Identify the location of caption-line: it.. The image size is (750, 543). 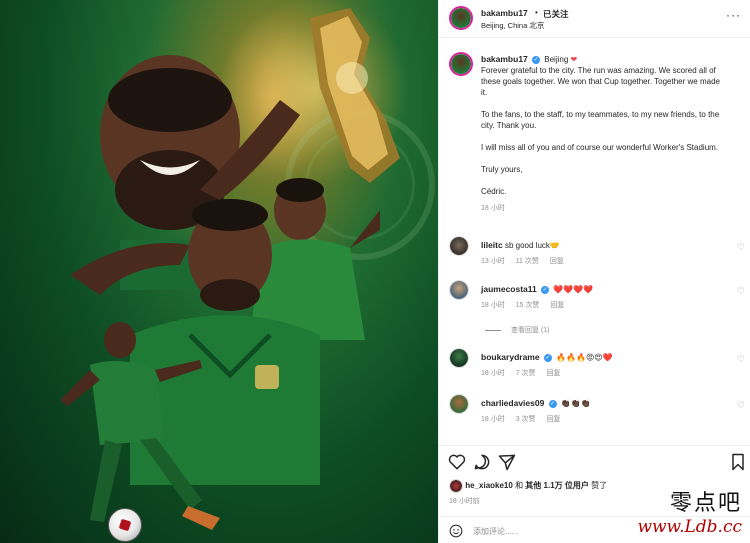
(484, 92).